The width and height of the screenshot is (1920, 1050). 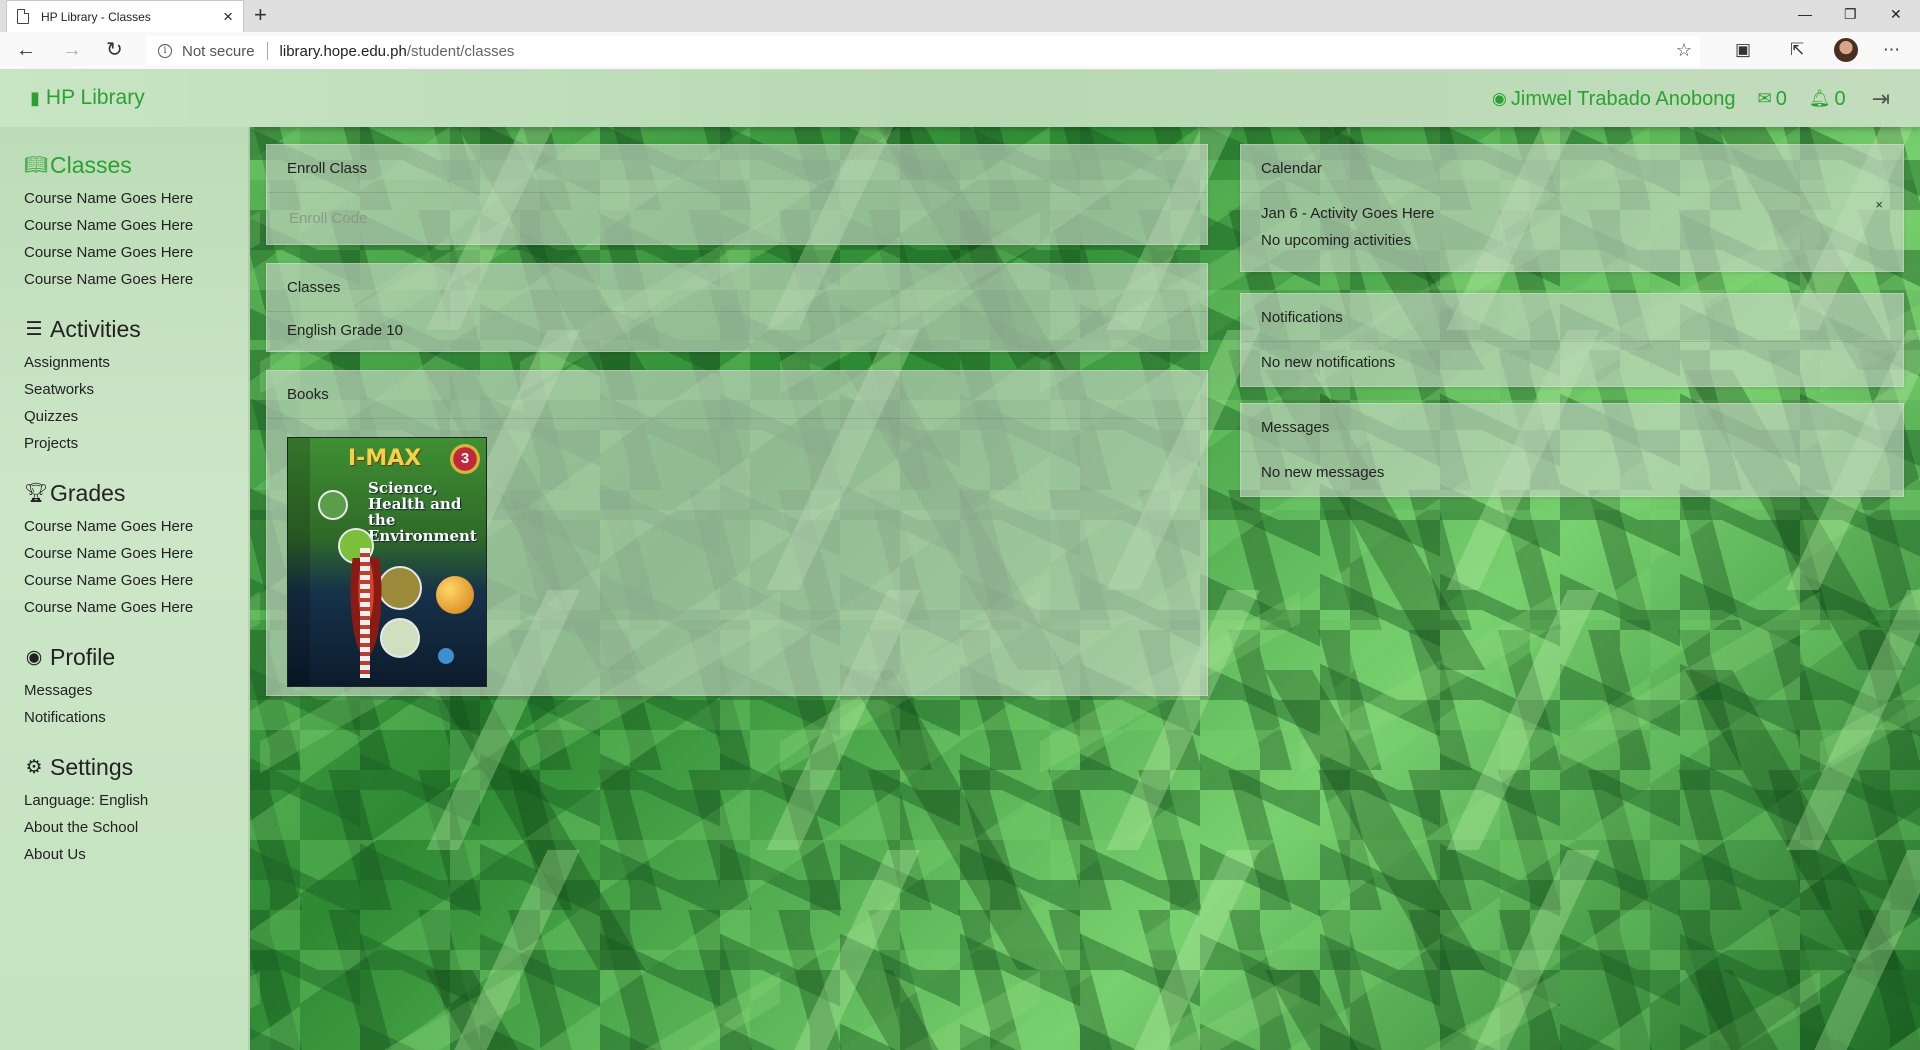 I want to click on new-tab-button: +, so click(x=260, y=15).